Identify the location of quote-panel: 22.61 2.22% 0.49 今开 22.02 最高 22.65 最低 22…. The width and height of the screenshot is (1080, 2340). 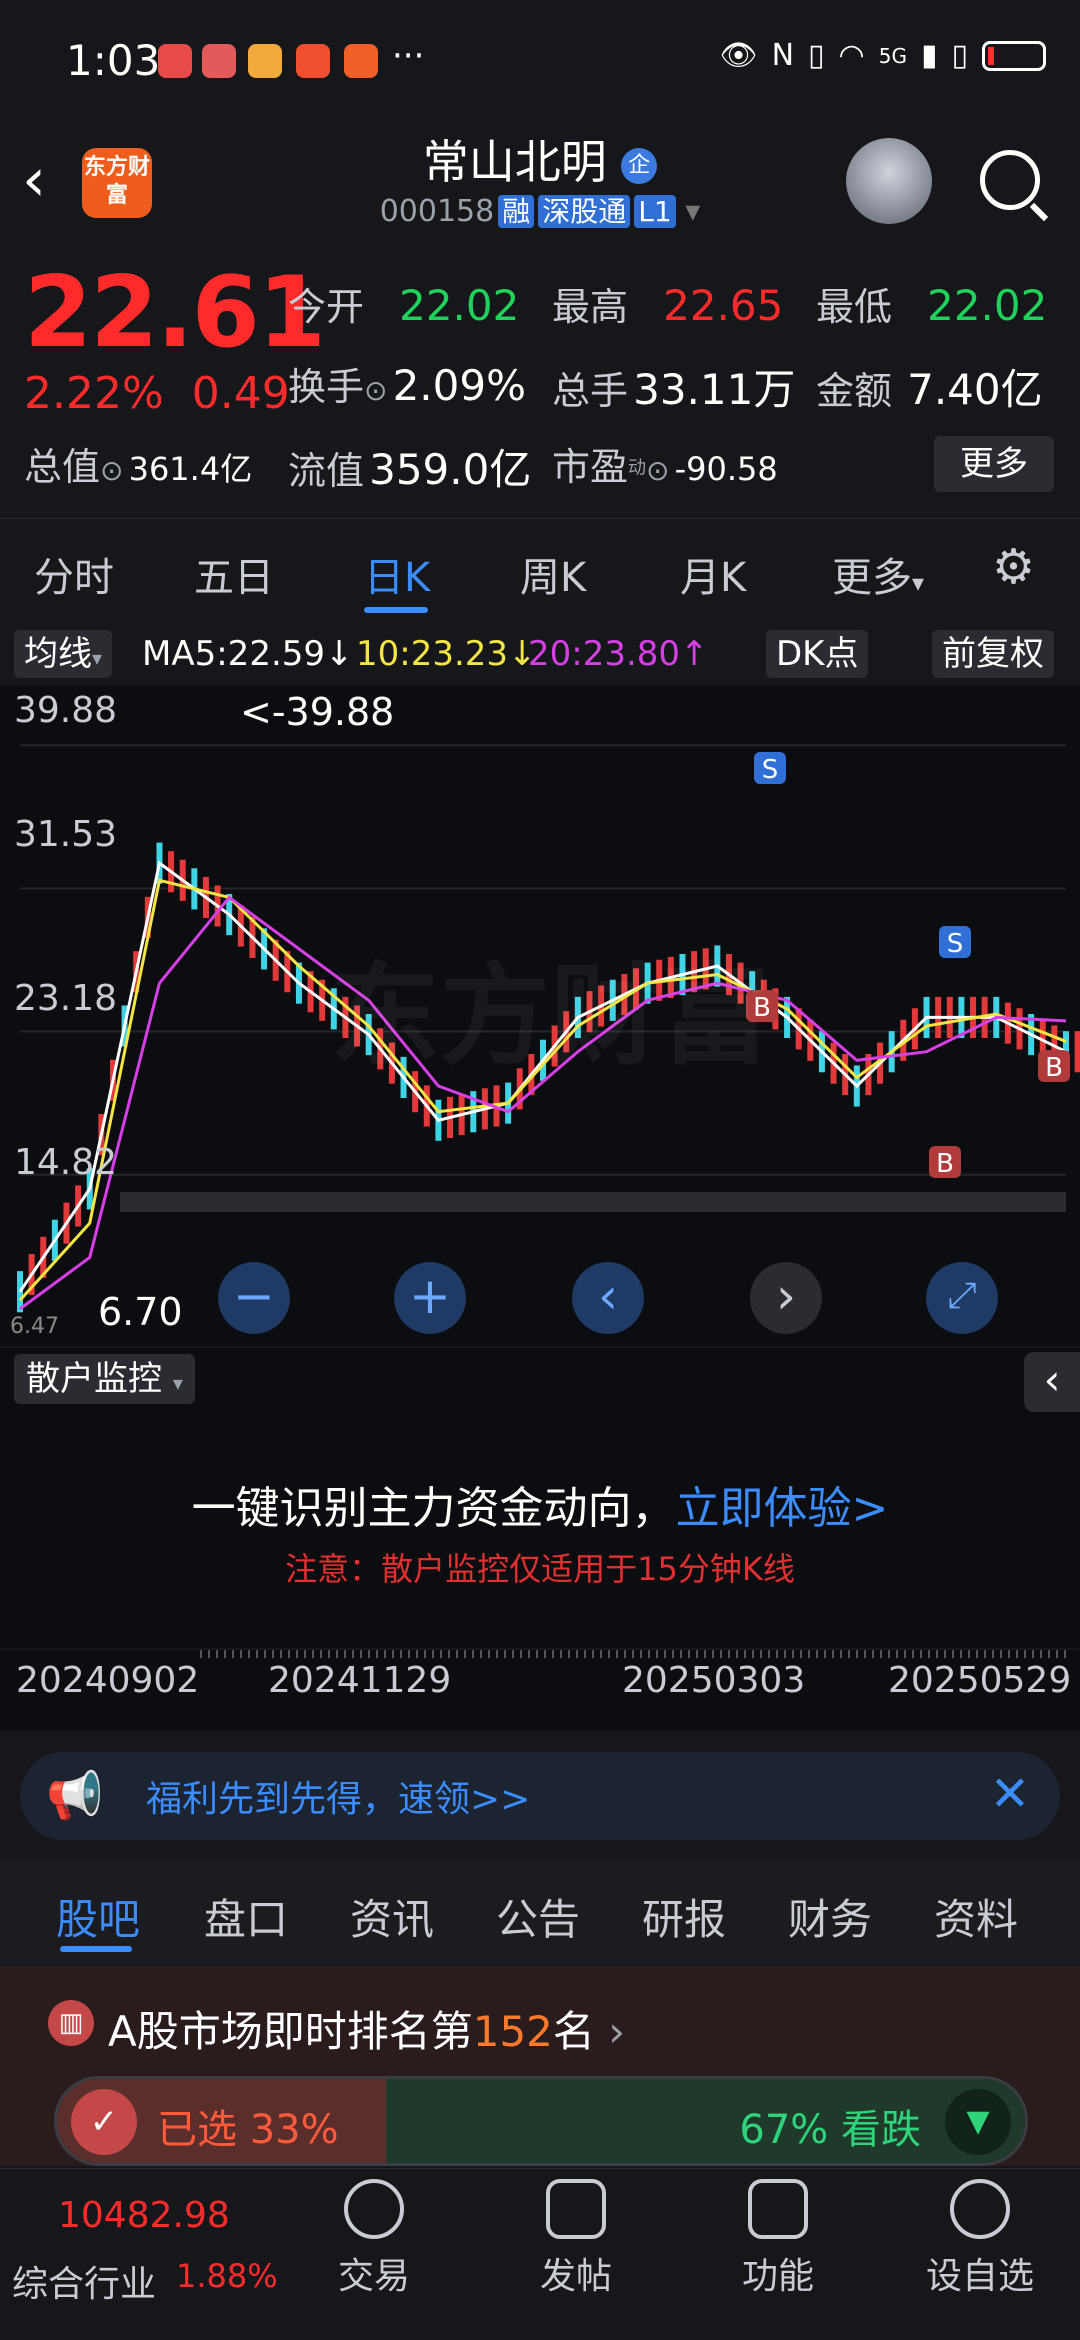
(540, 382).